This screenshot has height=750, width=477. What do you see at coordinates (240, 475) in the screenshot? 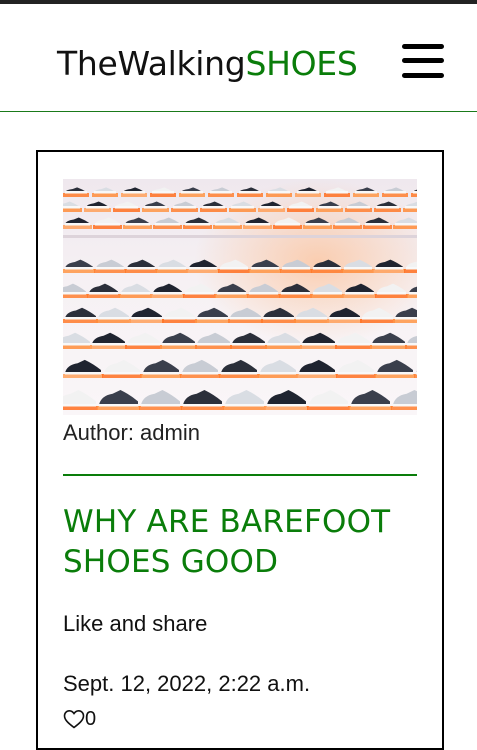
I see `section-divider` at bounding box center [240, 475].